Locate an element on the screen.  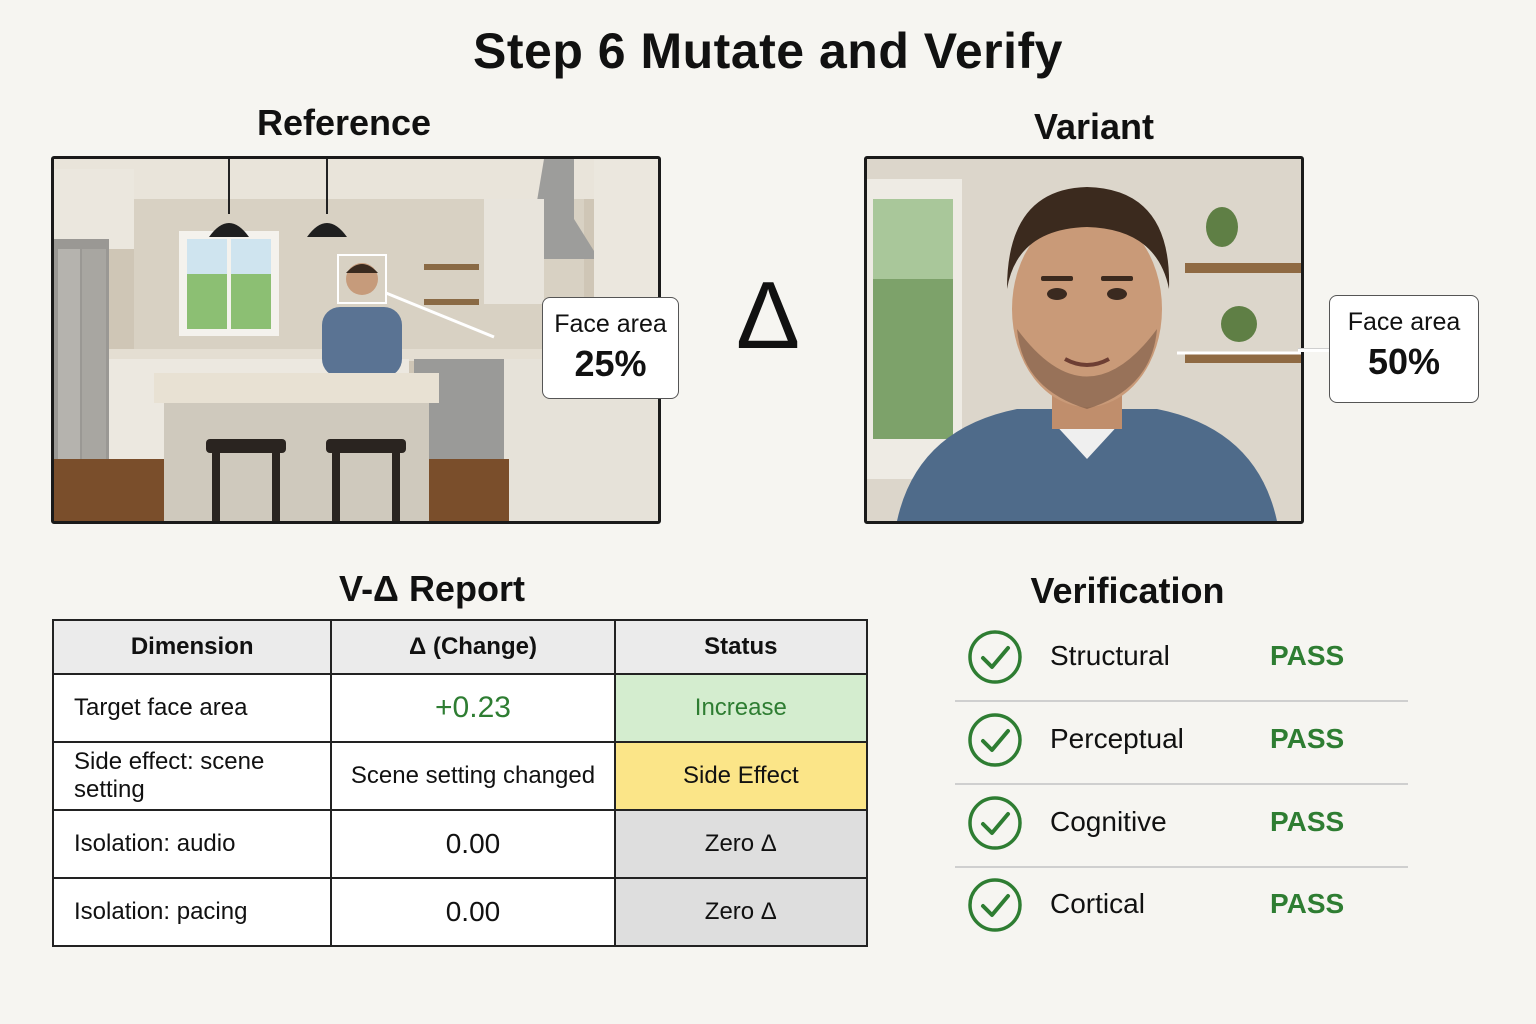
table-row: Isolation: pacing 0.00 Zero Δ is located at coordinates (460, 912).